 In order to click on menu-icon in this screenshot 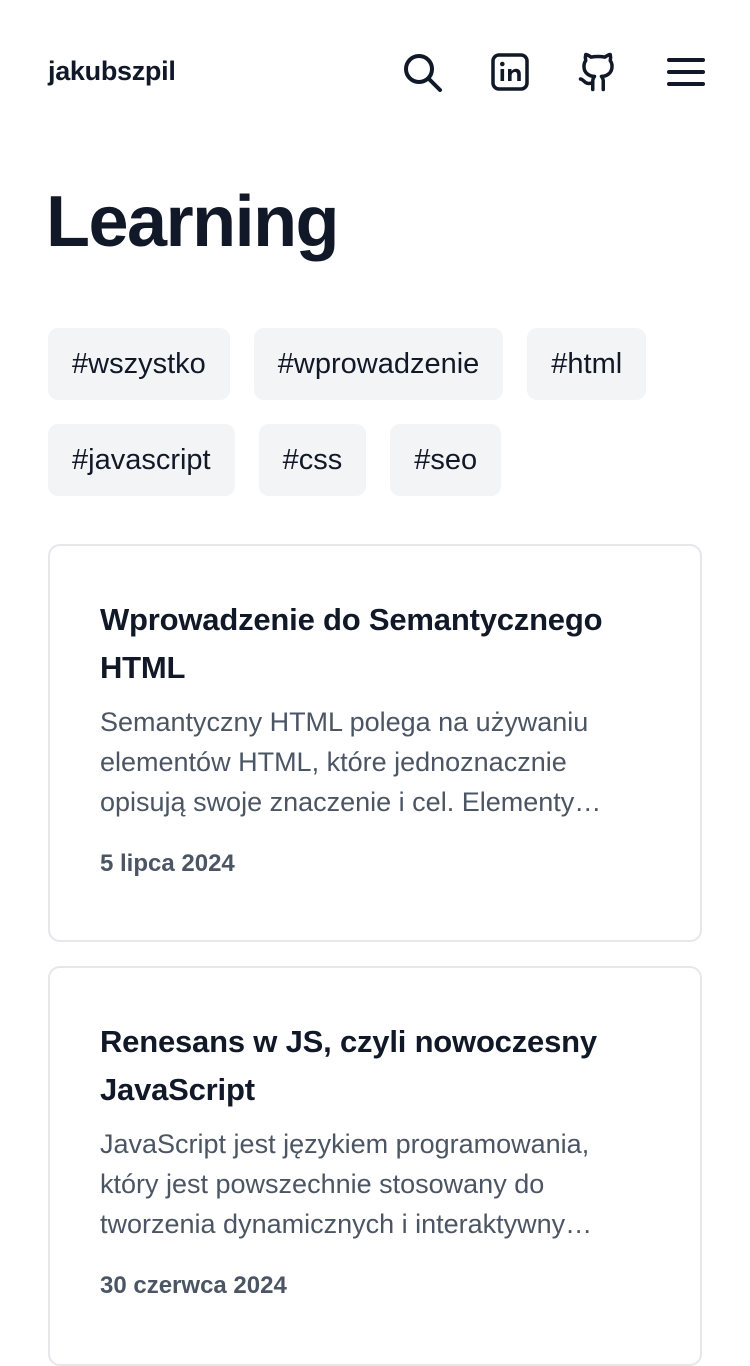, I will do `click(686, 72)`.